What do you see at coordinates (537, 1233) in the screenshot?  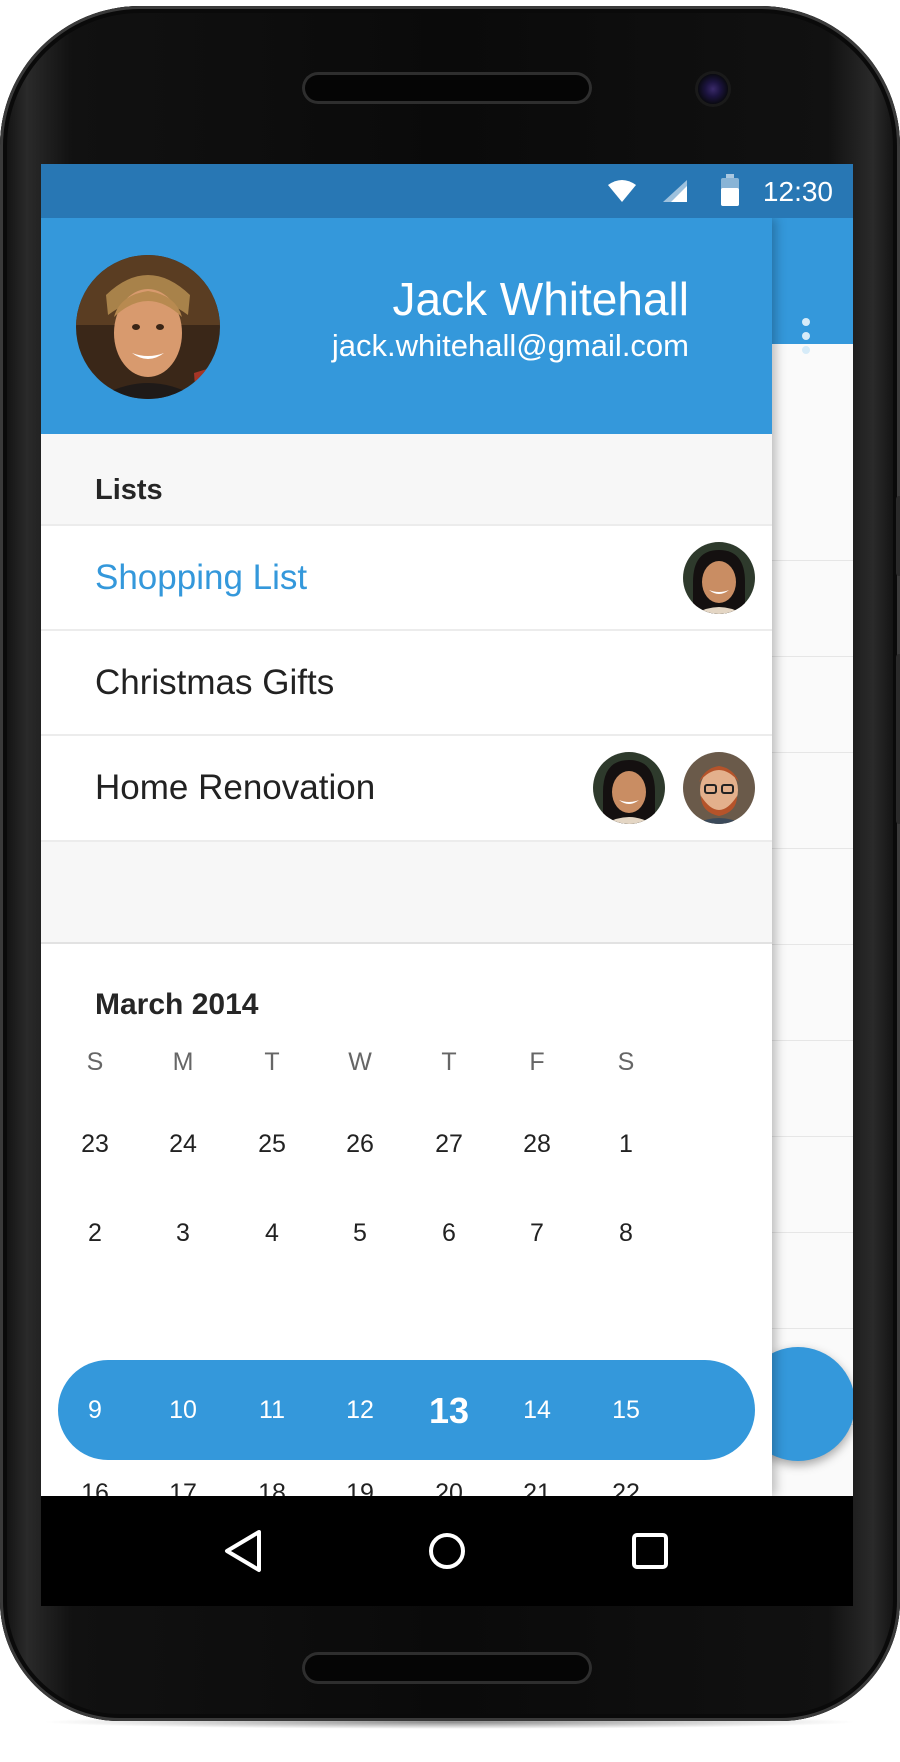 I see `calendar-day: 7` at bounding box center [537, 1233].